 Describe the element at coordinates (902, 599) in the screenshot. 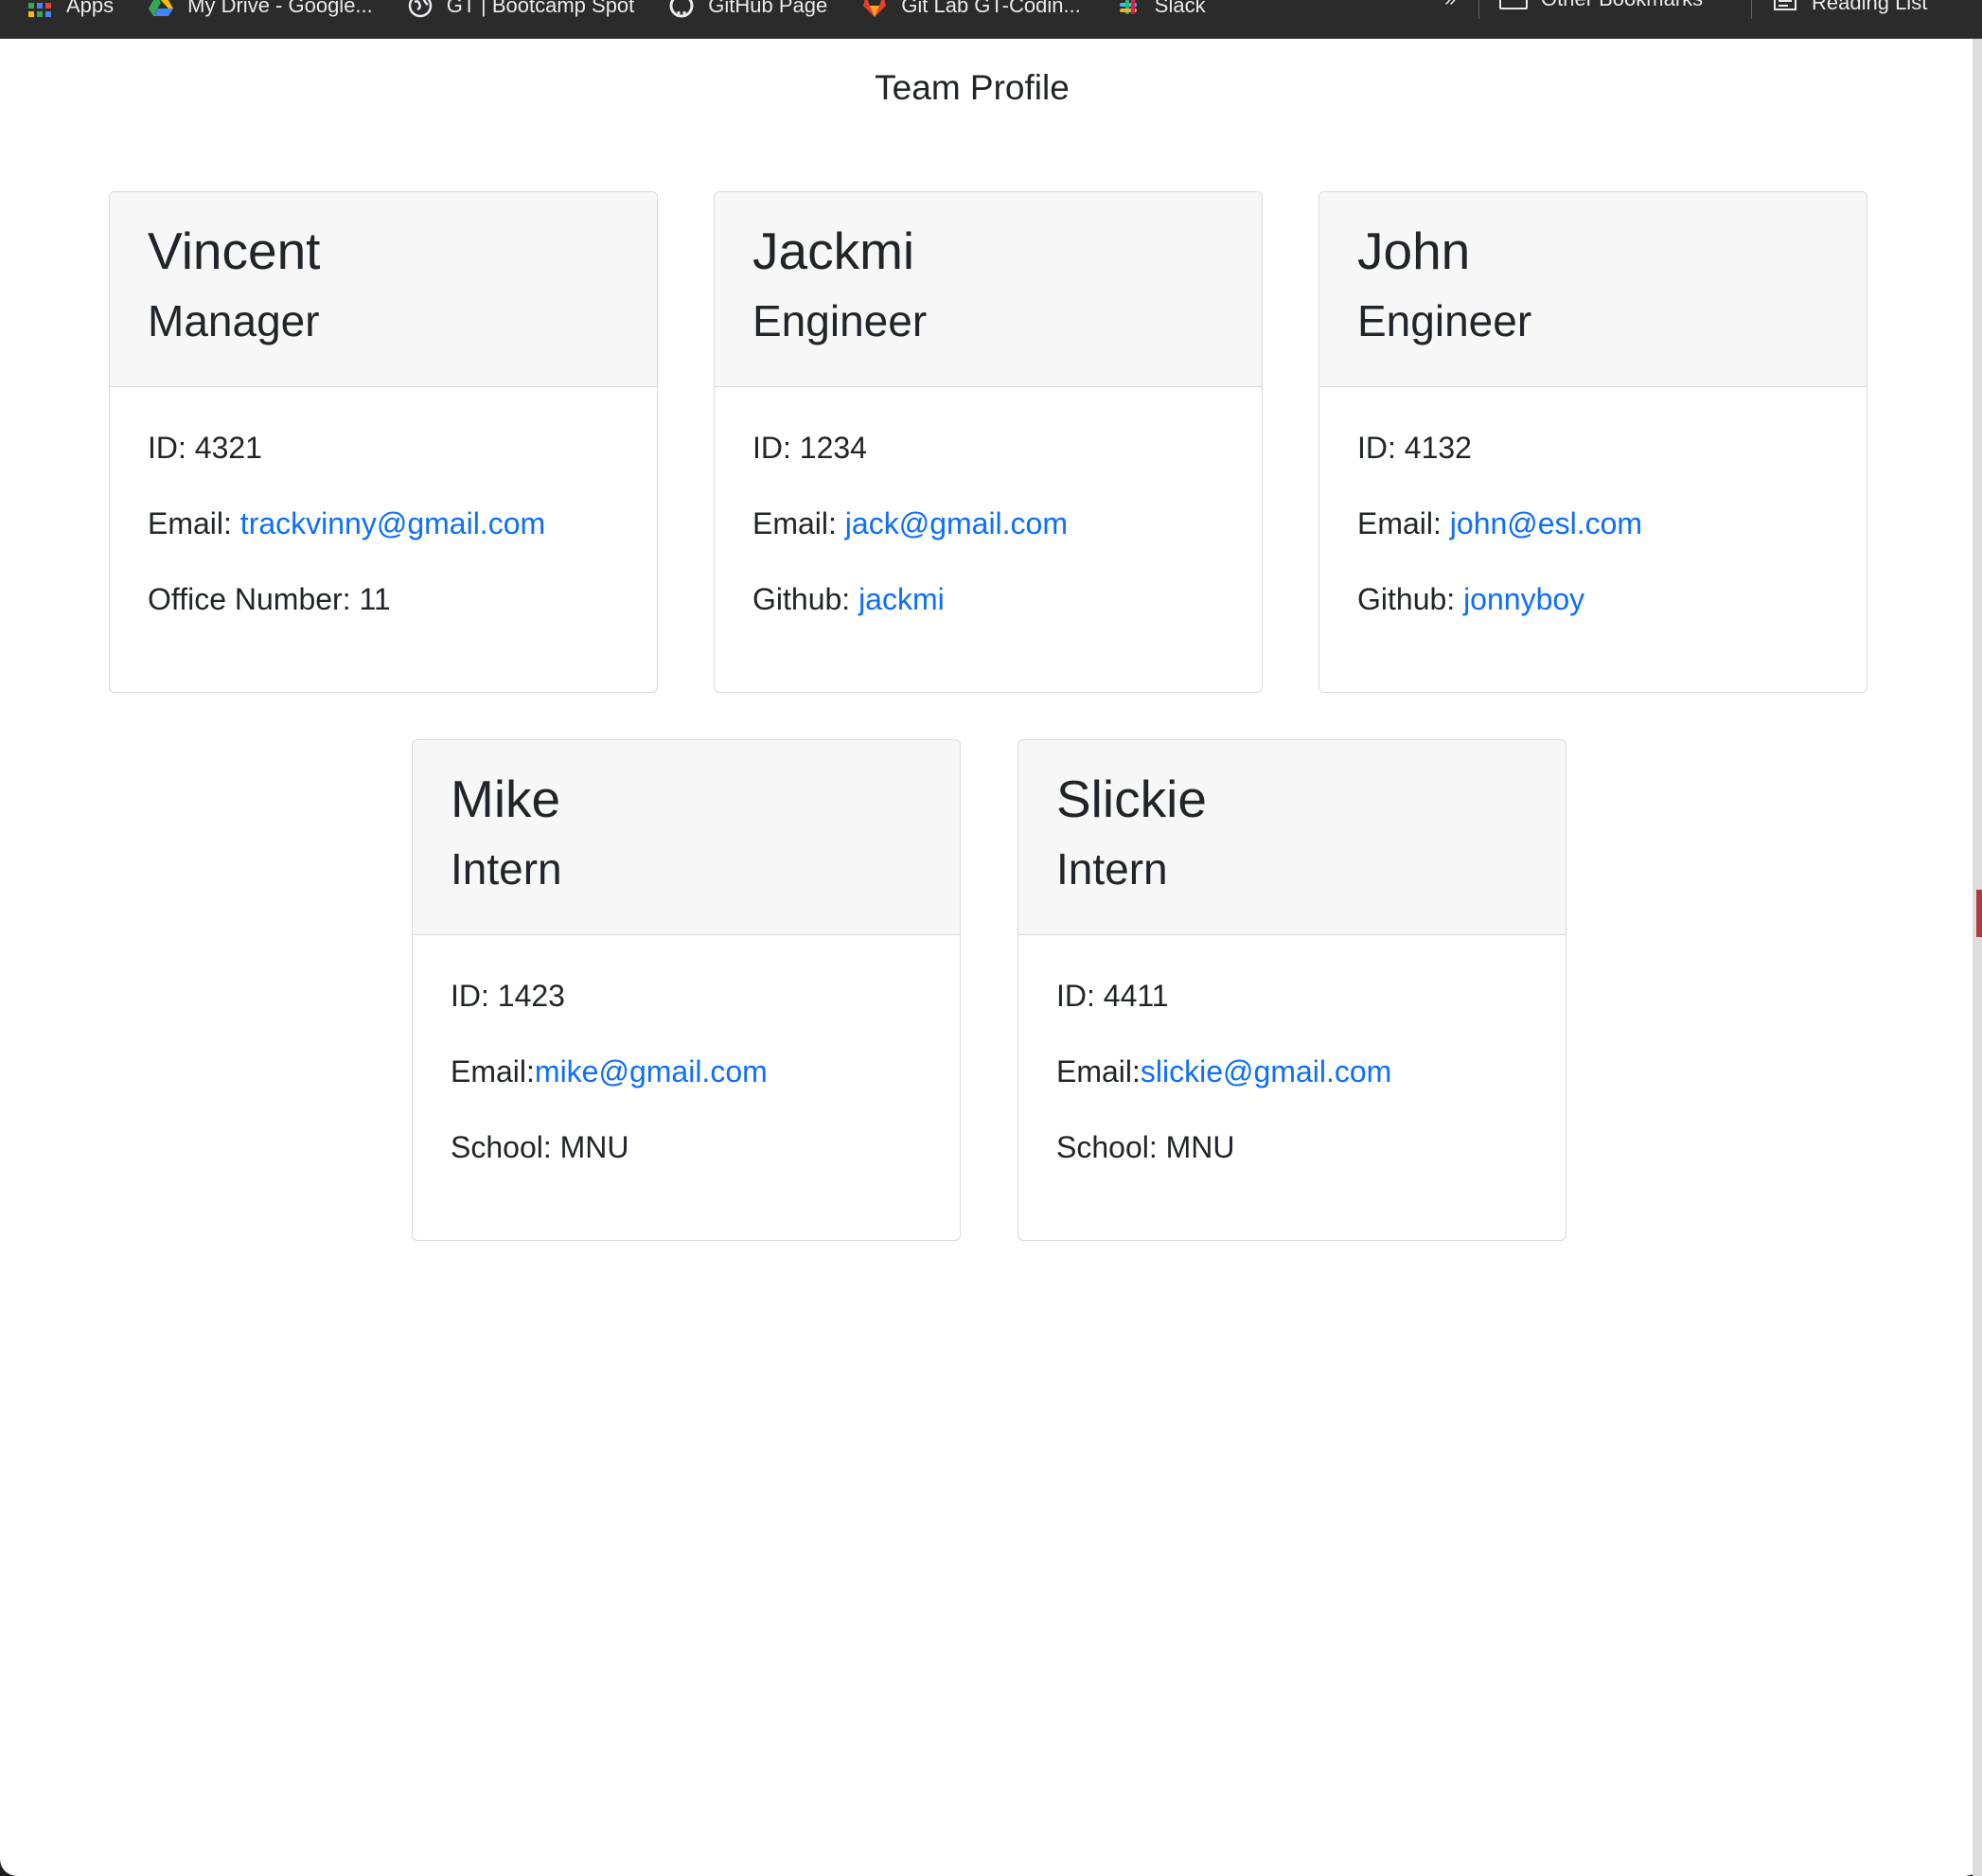

I see `github-link: jackmi` at that location.